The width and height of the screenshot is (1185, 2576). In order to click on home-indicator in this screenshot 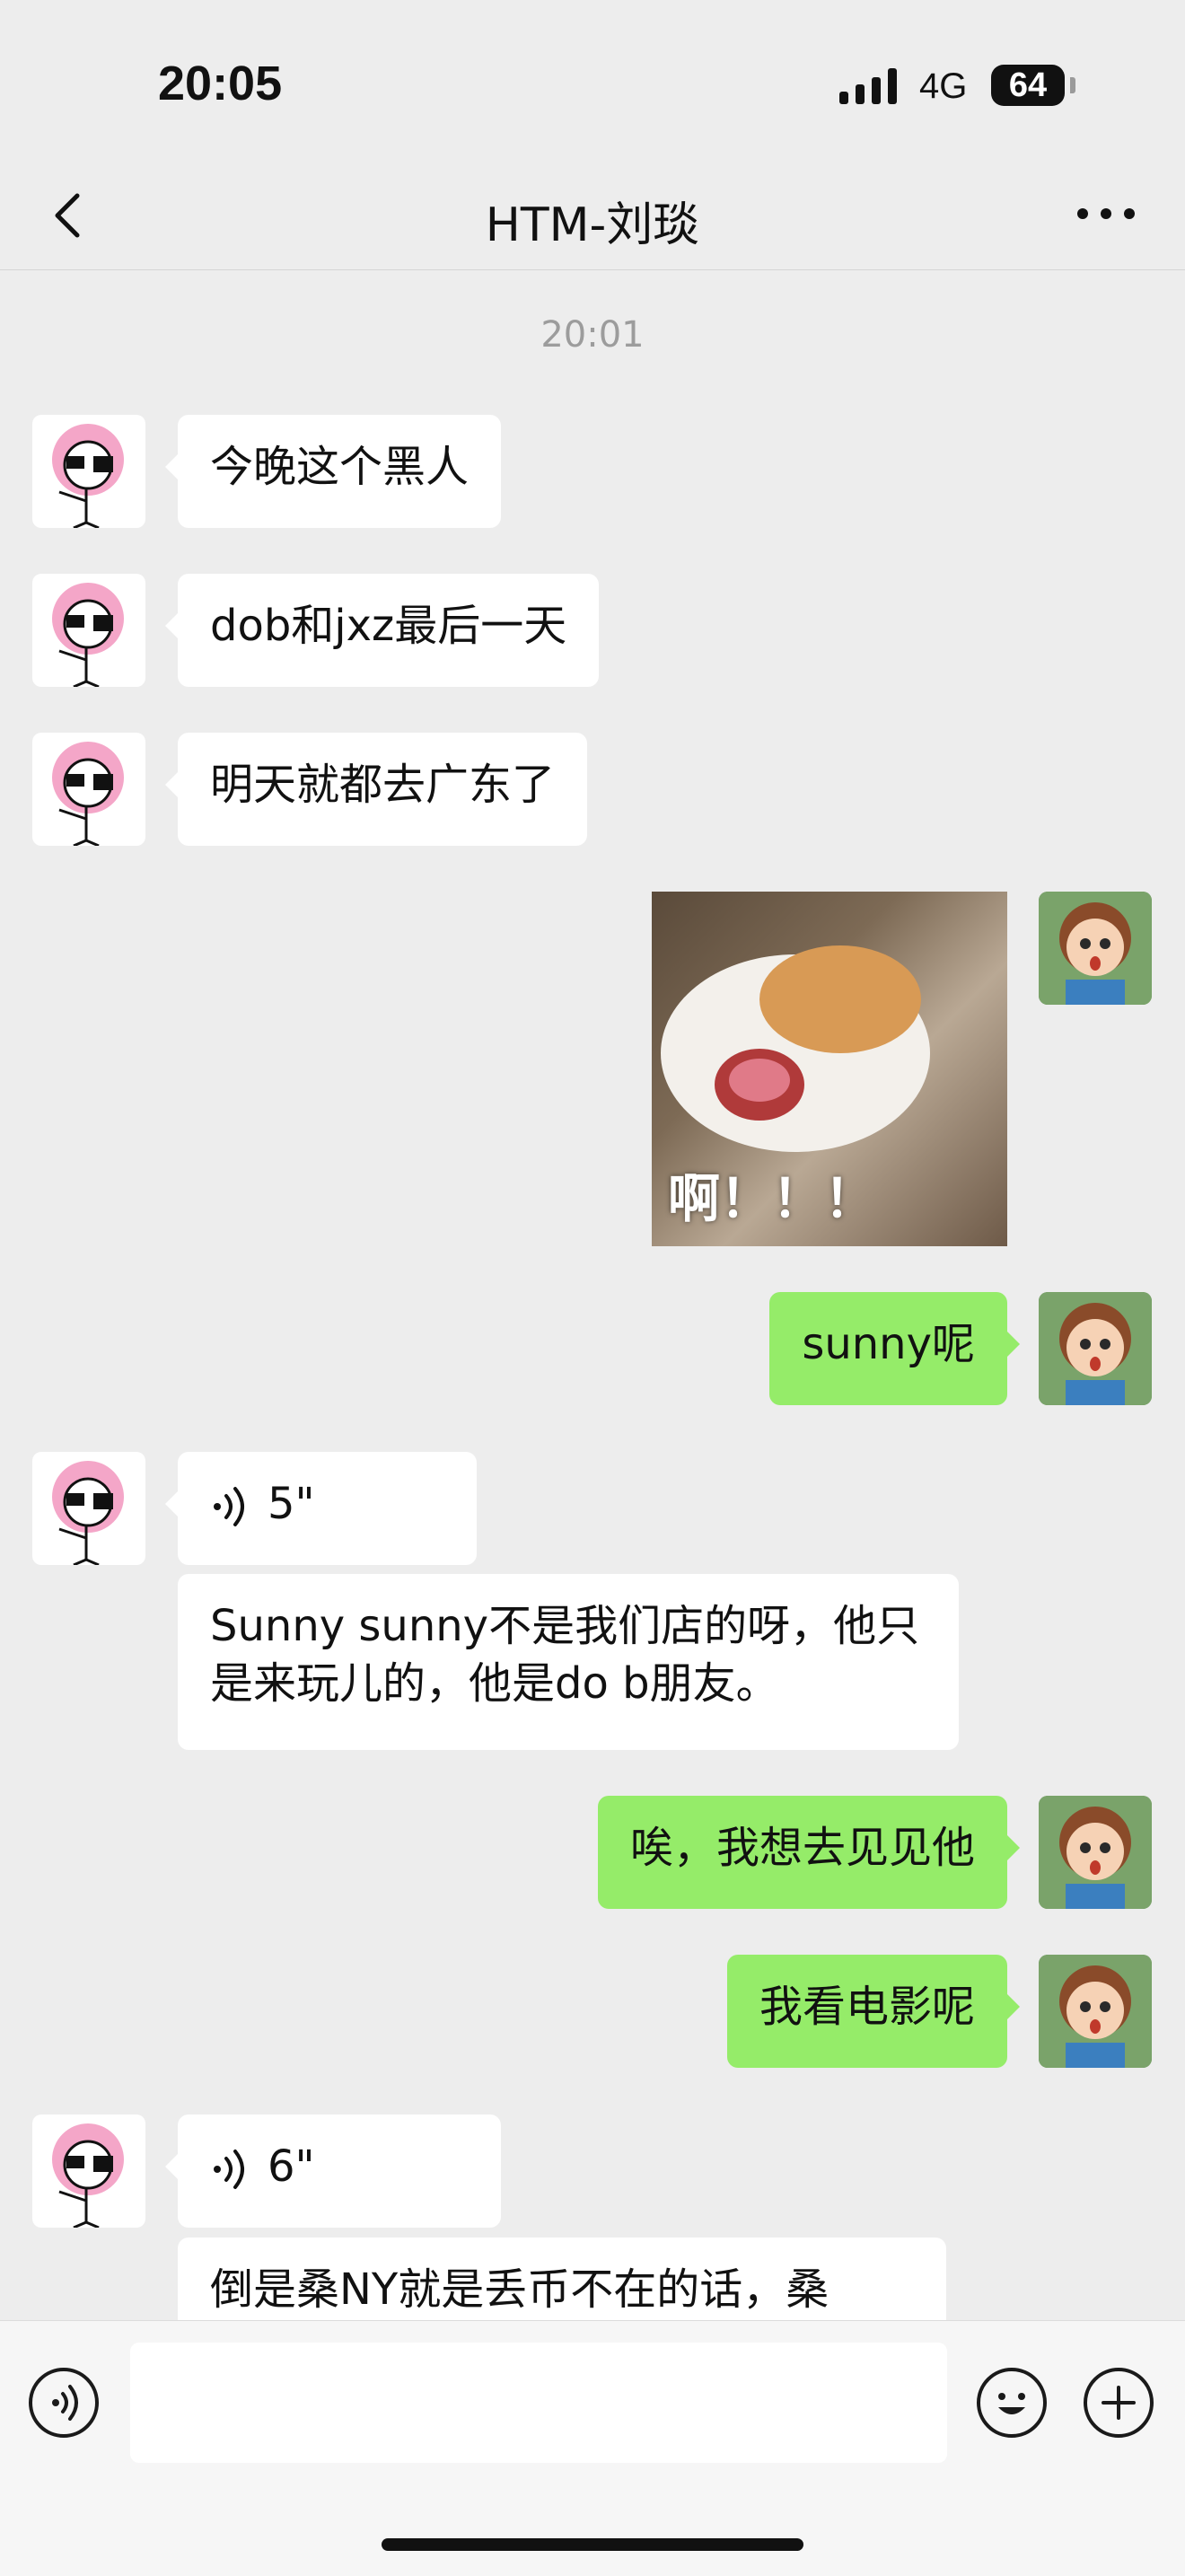, I will do `click(592, 2544)`.